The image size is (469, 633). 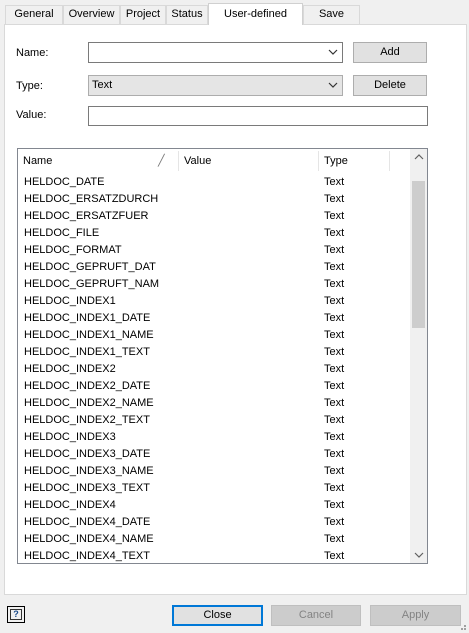 What do you see at coordinates (258, 116) in the screenshot?
I see `value-input` at bounding box center [258, 116].